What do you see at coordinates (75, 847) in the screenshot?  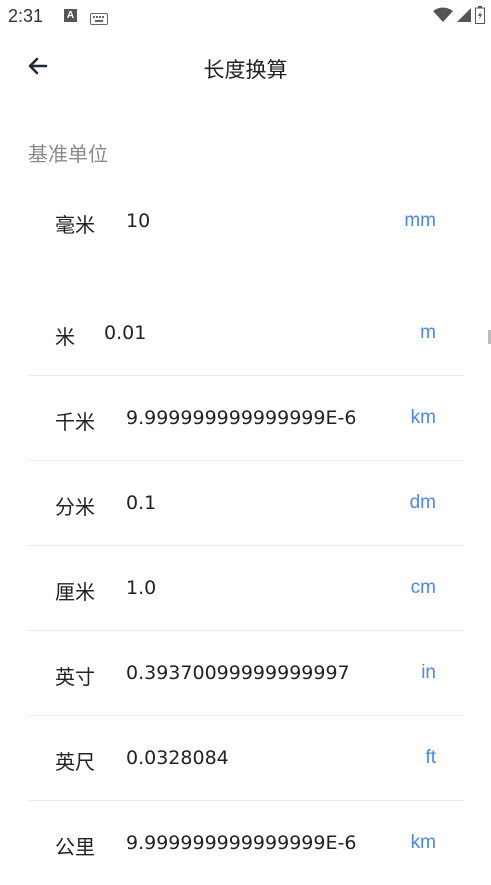 I see `unit-name: 公里` at bounding box center [75, 847].